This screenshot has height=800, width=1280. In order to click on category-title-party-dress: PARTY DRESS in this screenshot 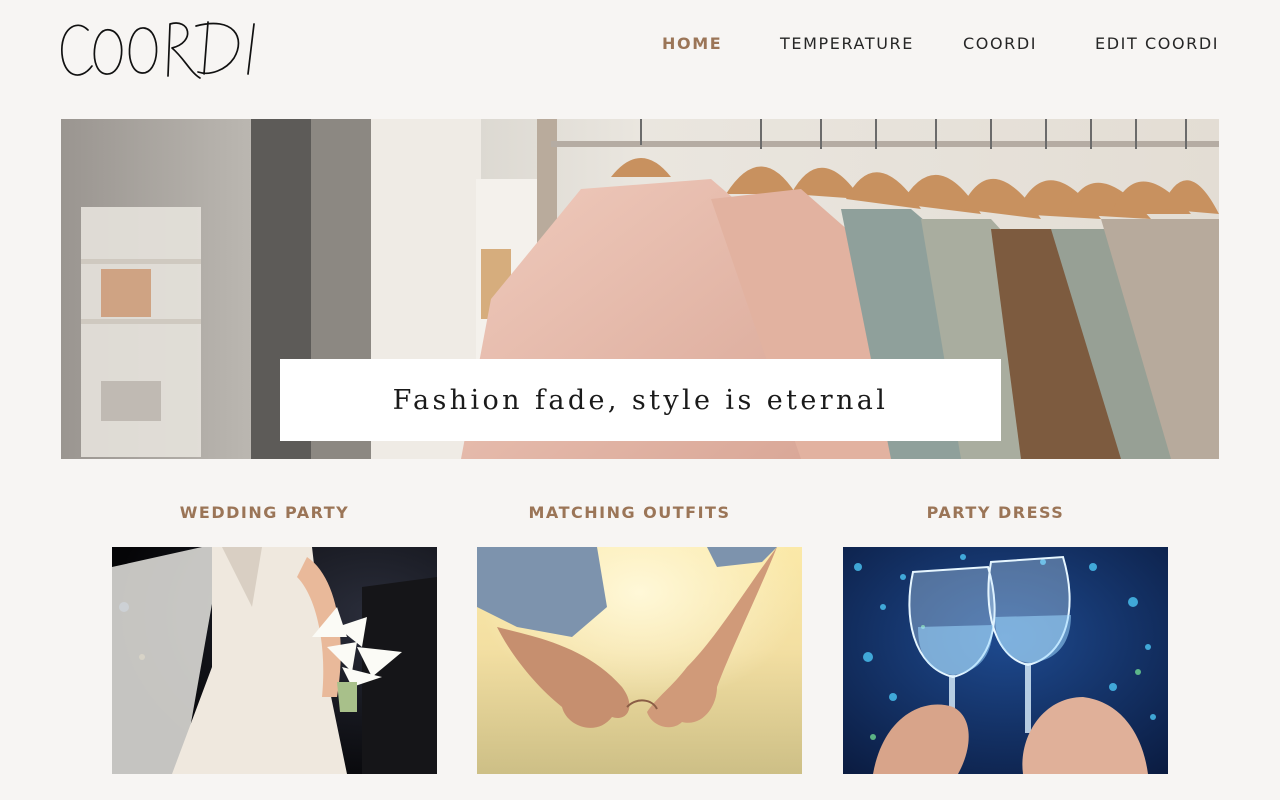, I will do `click(995, 512)`.